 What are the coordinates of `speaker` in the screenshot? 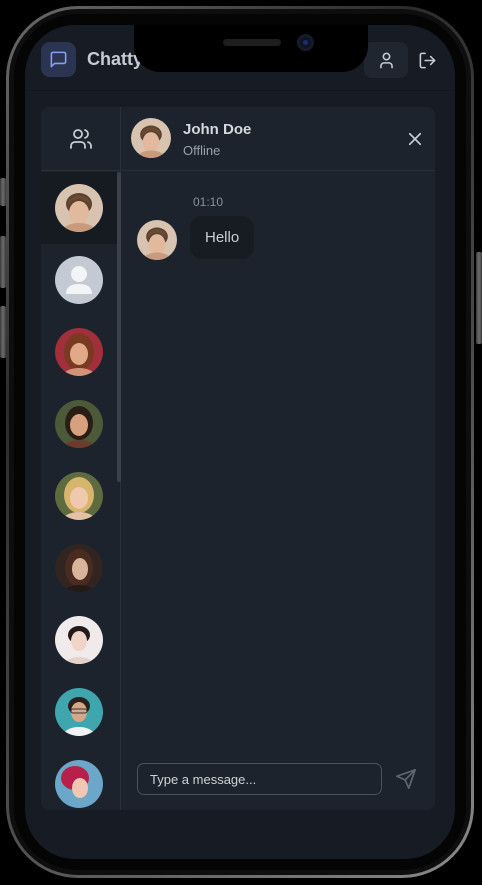 It's located at (252, 42).